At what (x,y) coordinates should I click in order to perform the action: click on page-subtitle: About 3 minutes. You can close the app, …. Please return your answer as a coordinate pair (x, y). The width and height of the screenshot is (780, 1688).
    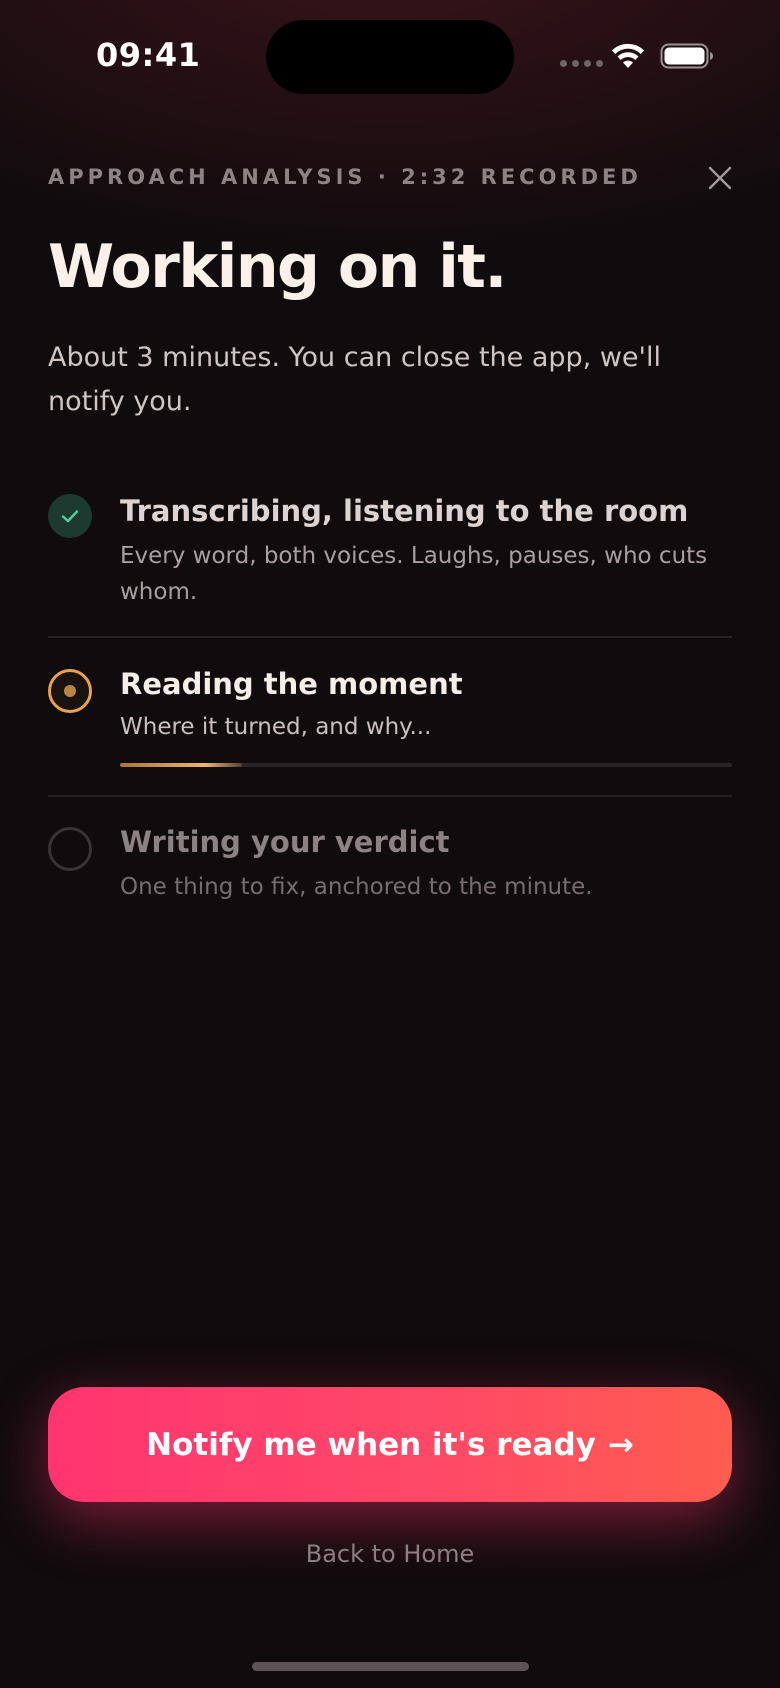
    Looking at the image, I should click on (354, 379).